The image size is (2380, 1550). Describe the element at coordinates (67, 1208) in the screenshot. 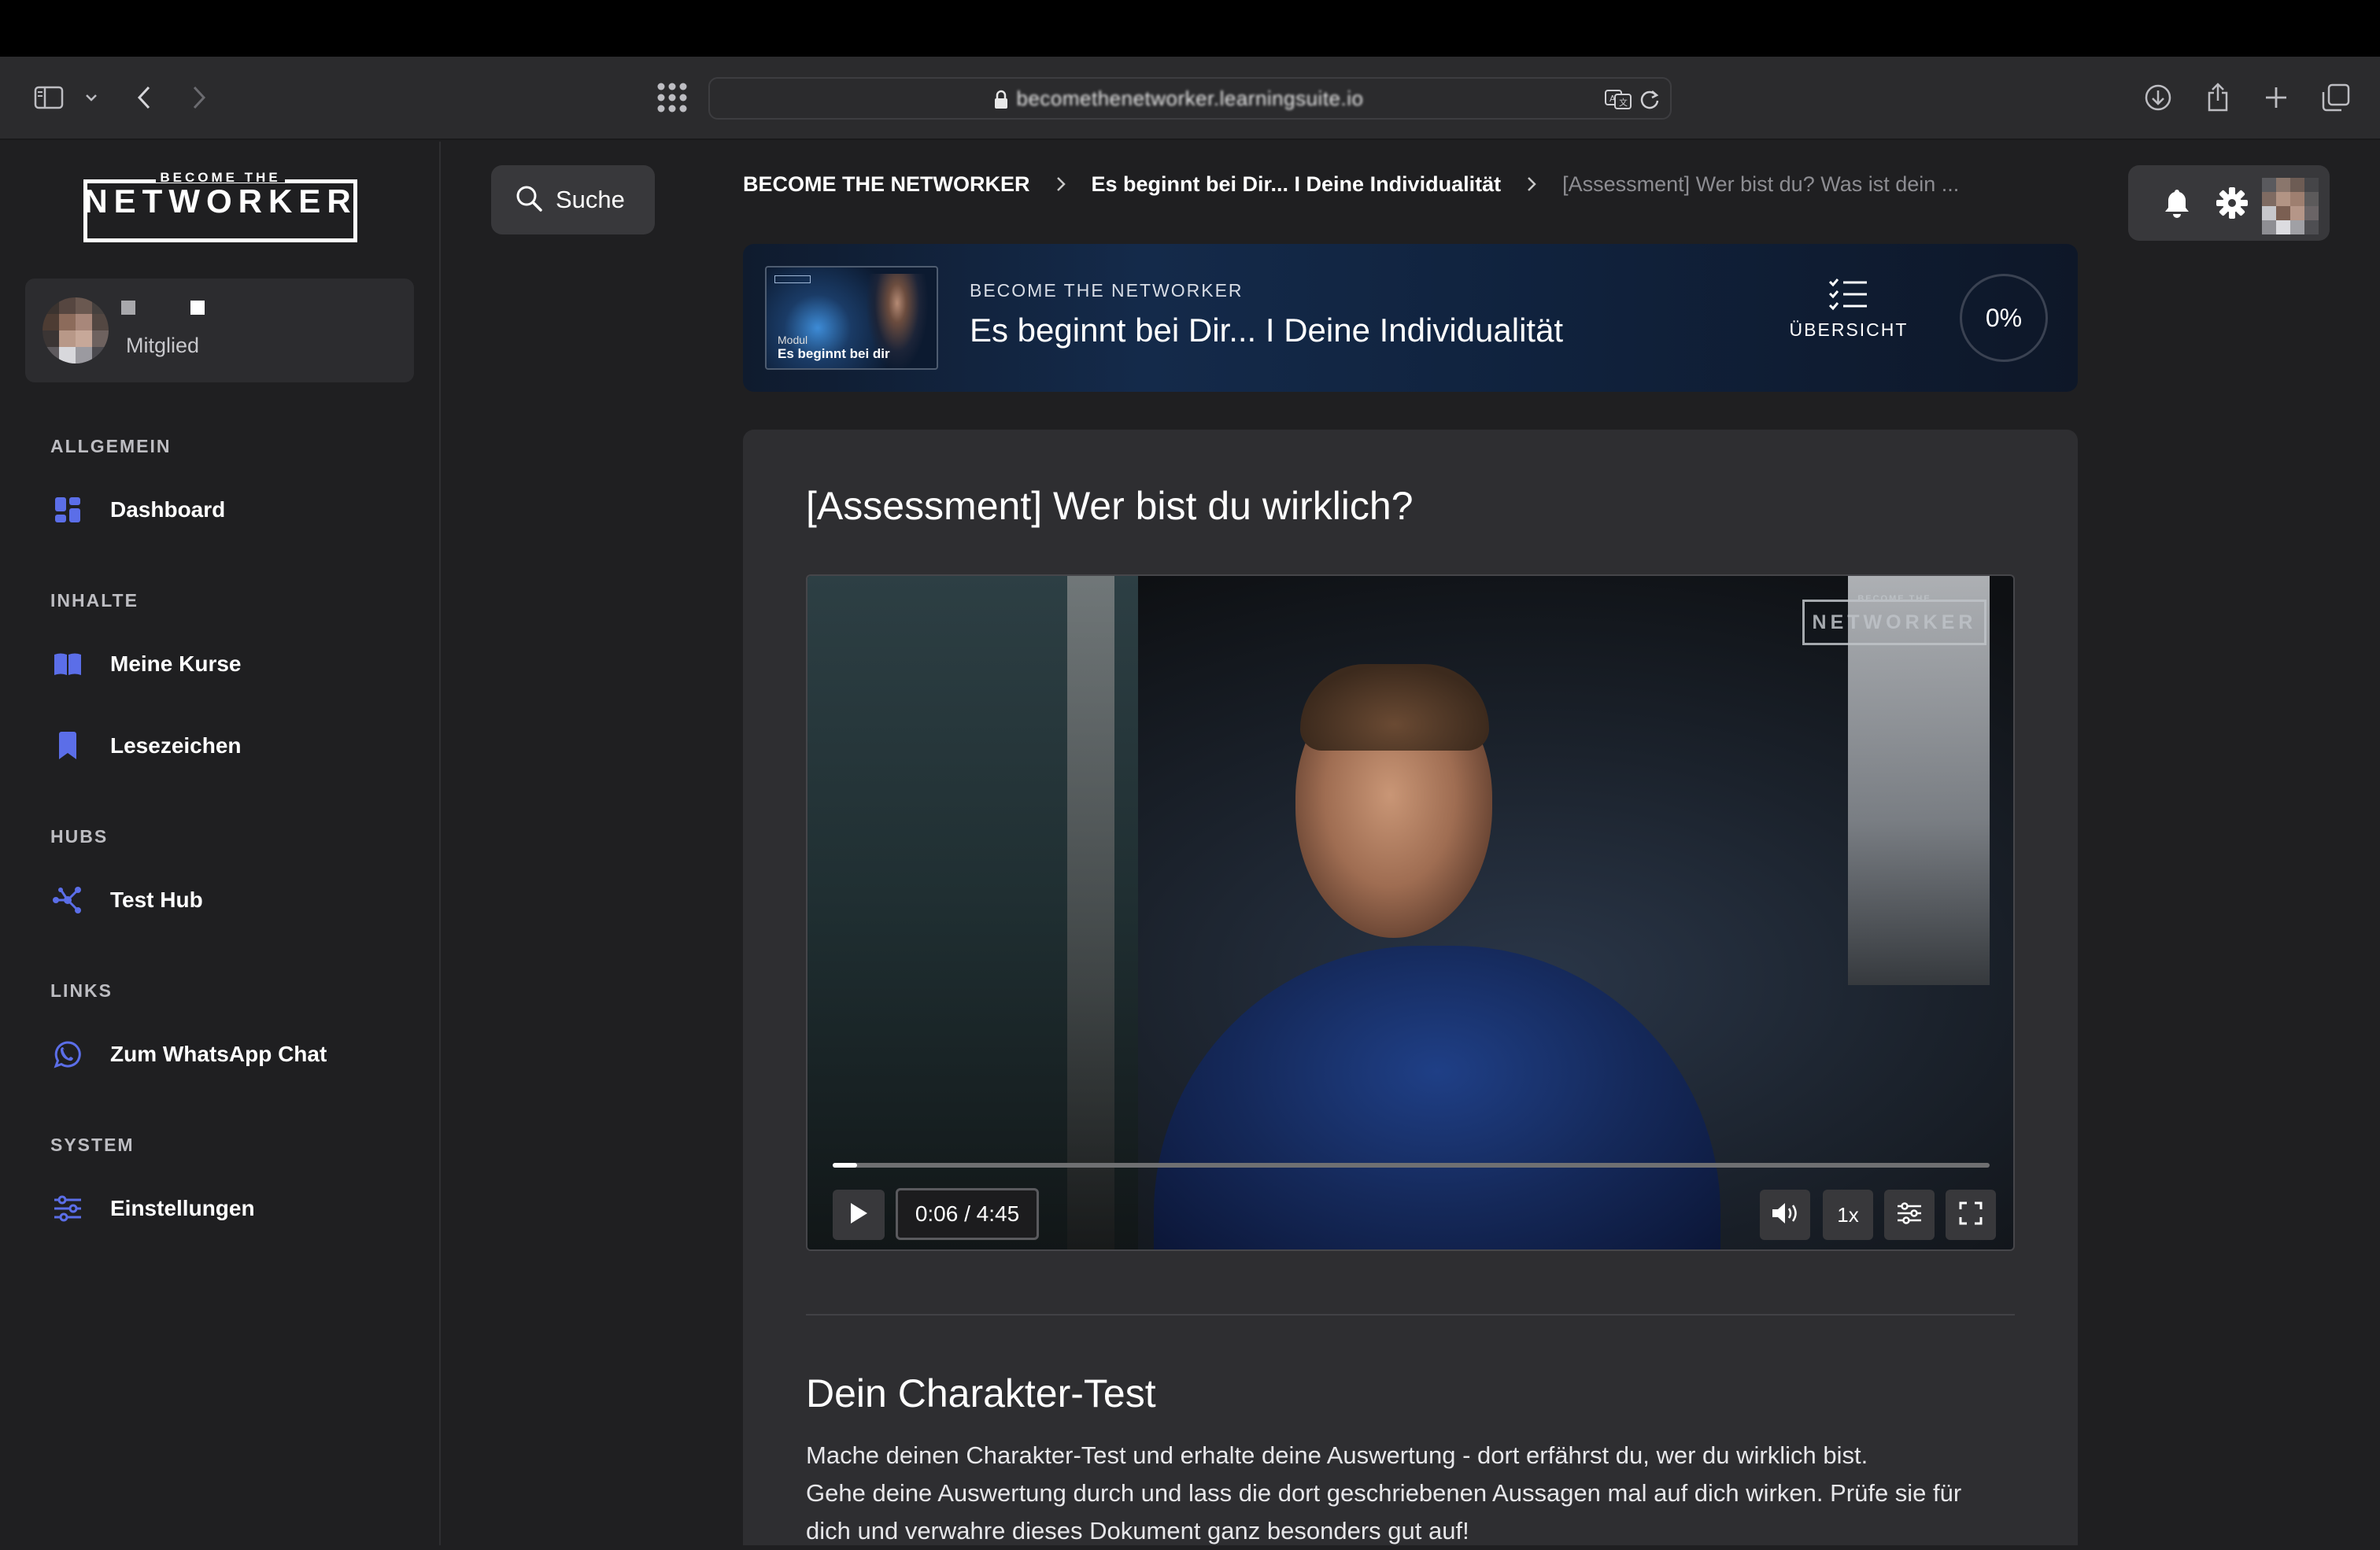

I see `sliders-icon` at that location.